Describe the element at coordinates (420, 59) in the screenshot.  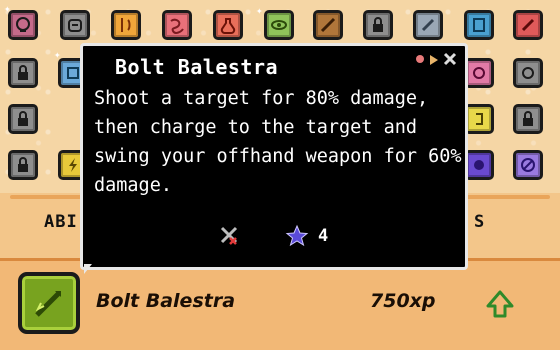
I see `sparkle-icon` at that location.